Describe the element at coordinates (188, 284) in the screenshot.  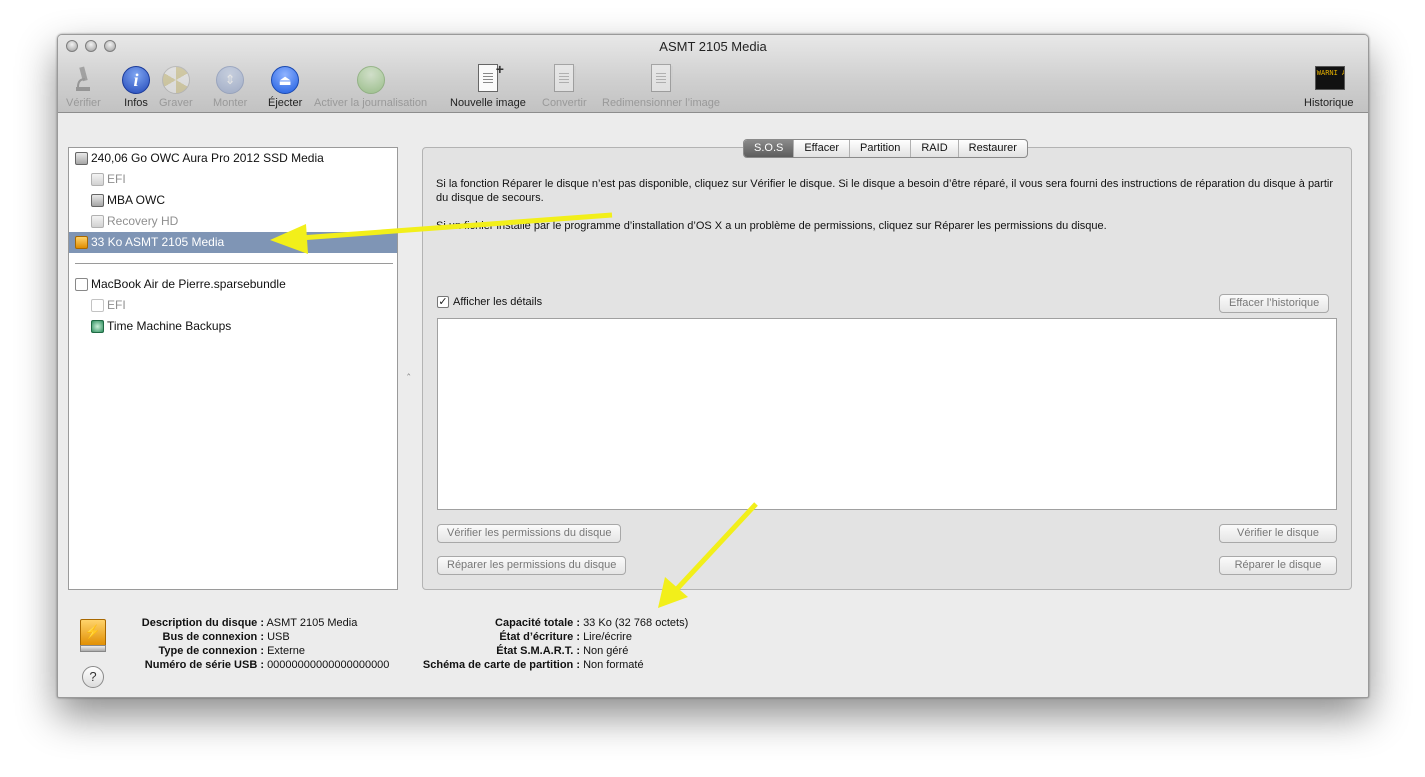
I see `sidebar-item-label: MacBook Air de Pierre.sparsebundle` at that location.